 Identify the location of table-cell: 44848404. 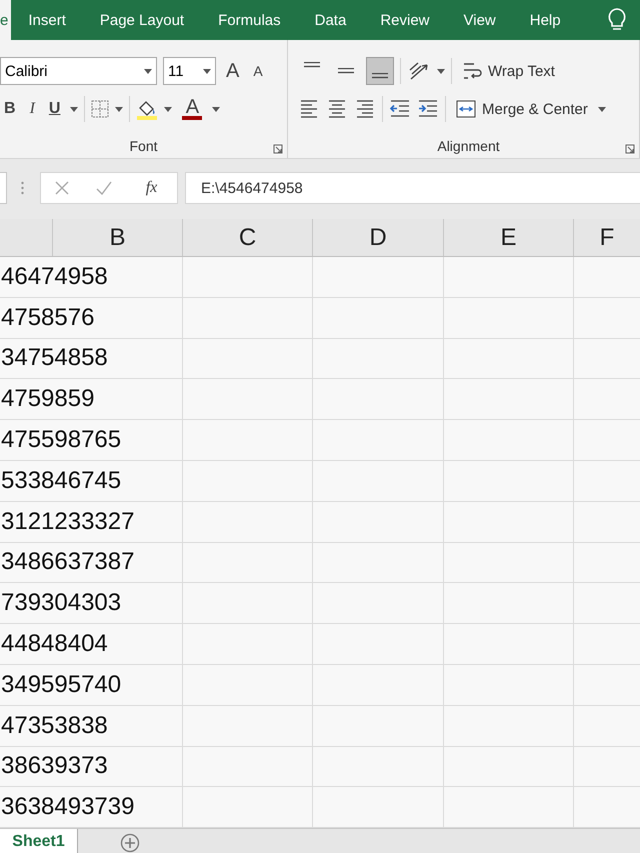
(91, 644).